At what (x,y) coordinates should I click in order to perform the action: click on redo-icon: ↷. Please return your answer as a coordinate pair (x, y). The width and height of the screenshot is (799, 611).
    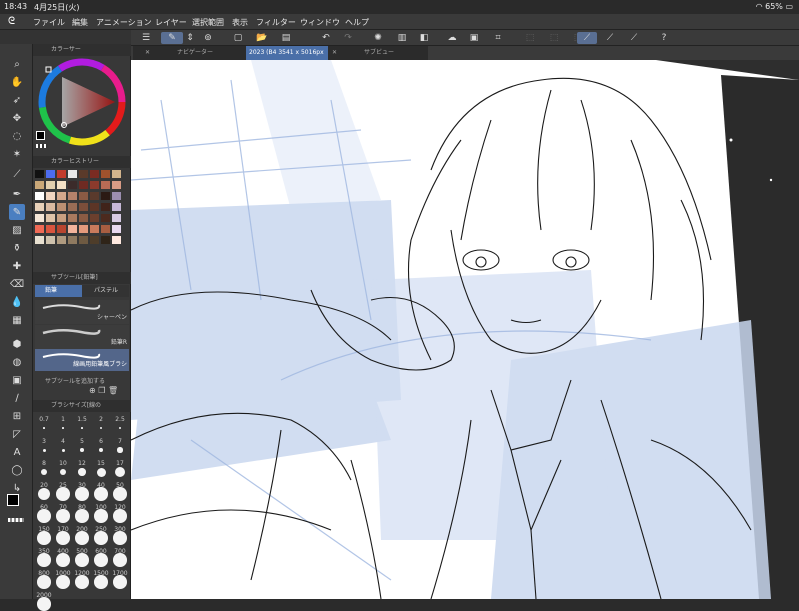
    Looking at the image, I should click on (348, 38).